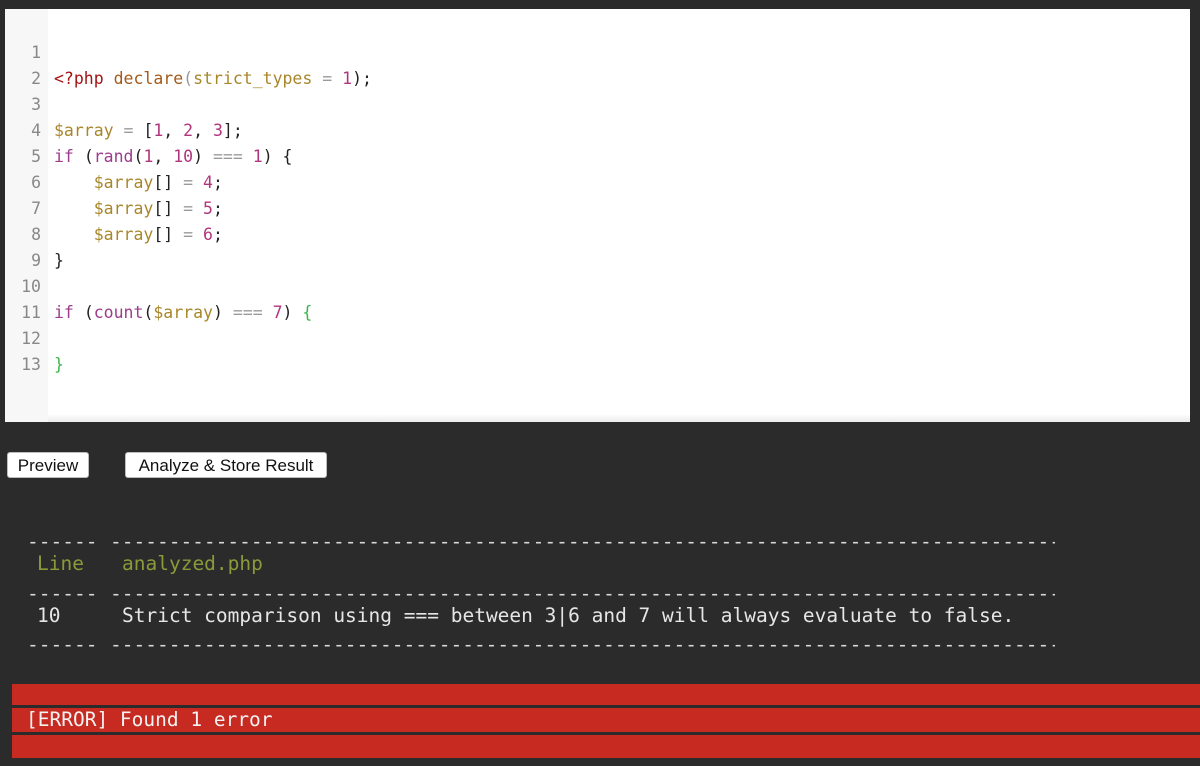 The image size is (1200, 766). Describe the element at coordinates (48, 465) in the screenshot. I see `preview-button: Preview` at that location.